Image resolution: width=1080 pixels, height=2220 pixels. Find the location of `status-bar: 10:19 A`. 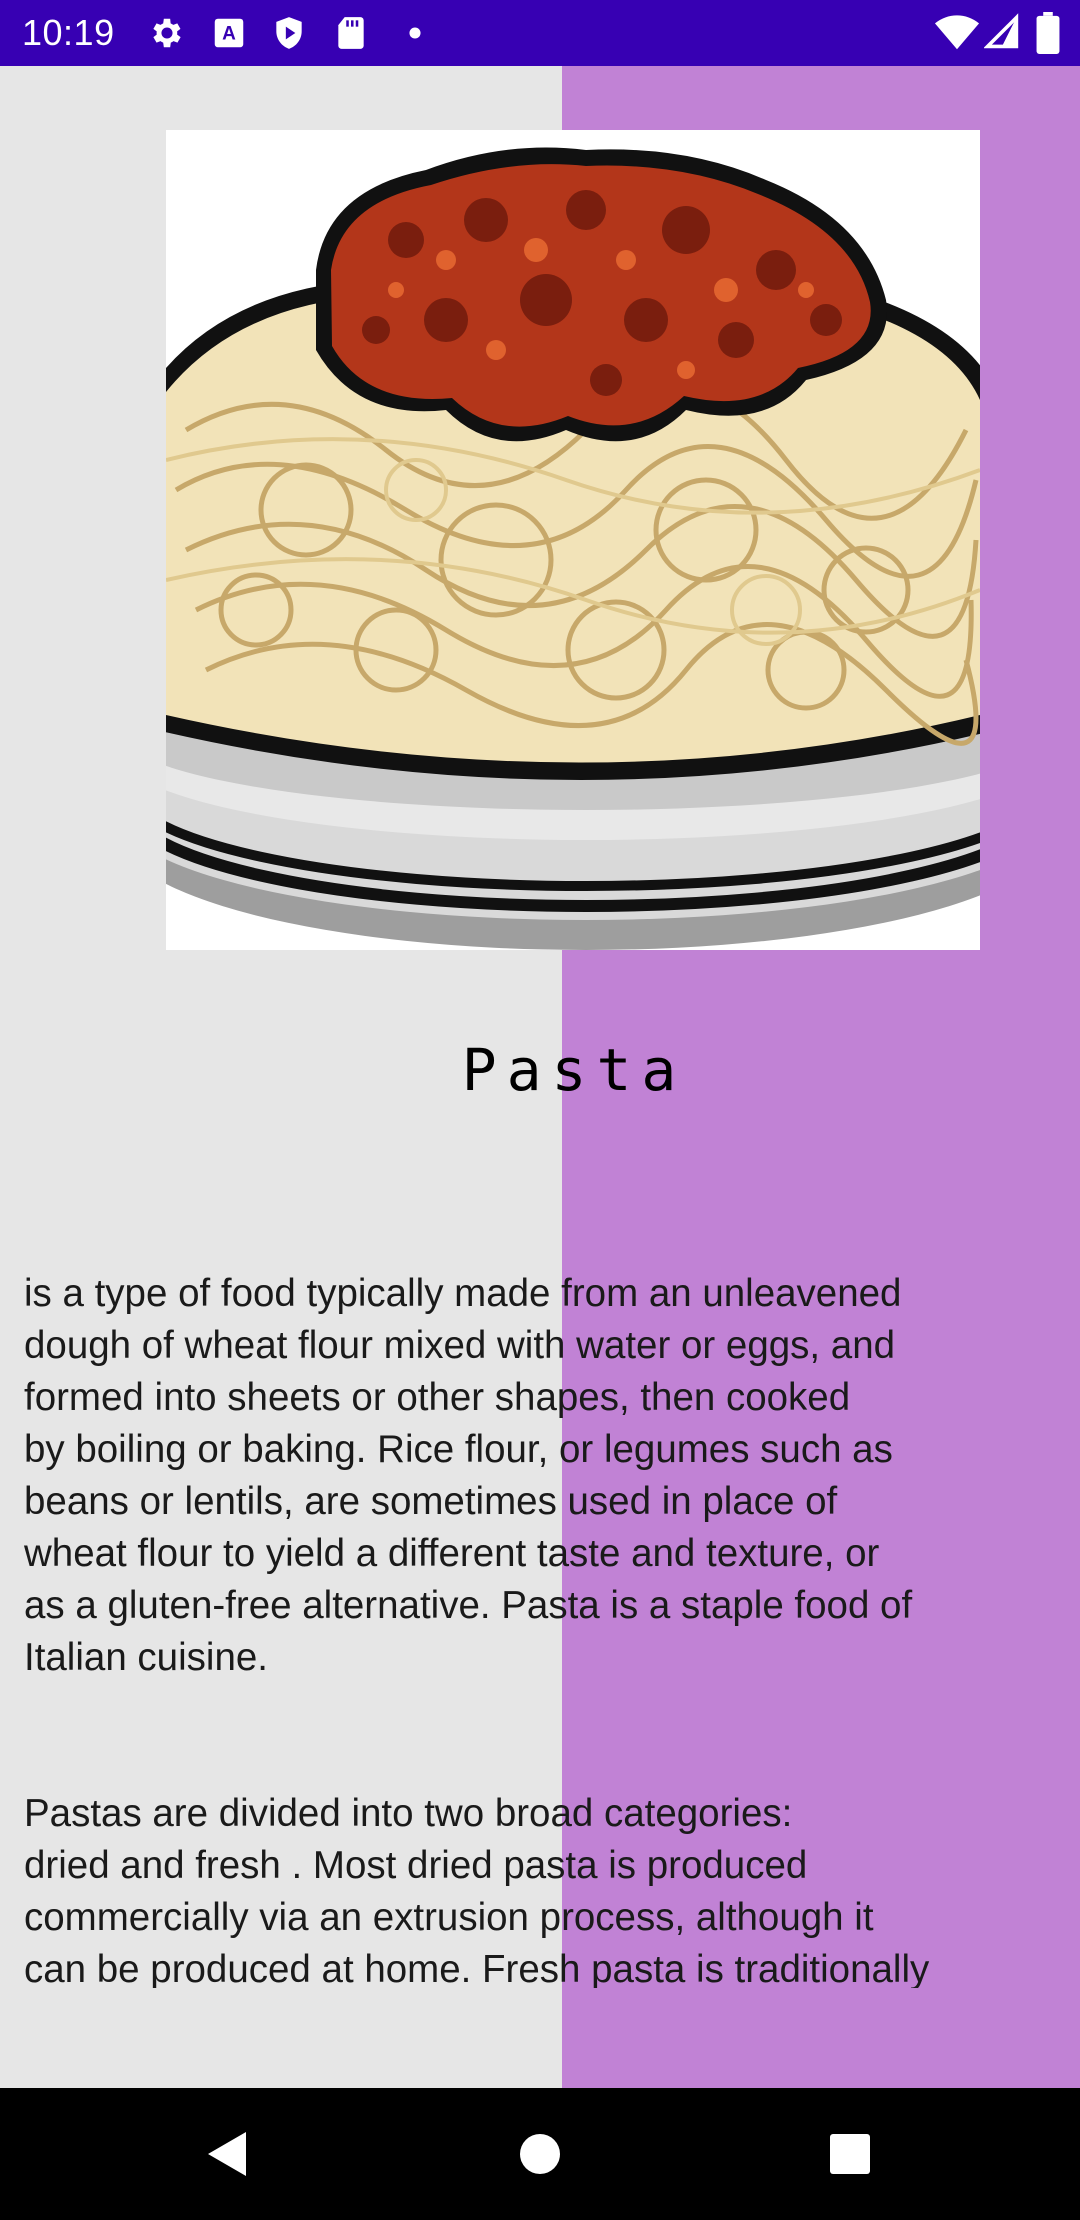

status-bar: 10:19 A is located at coordinates (540, 33).